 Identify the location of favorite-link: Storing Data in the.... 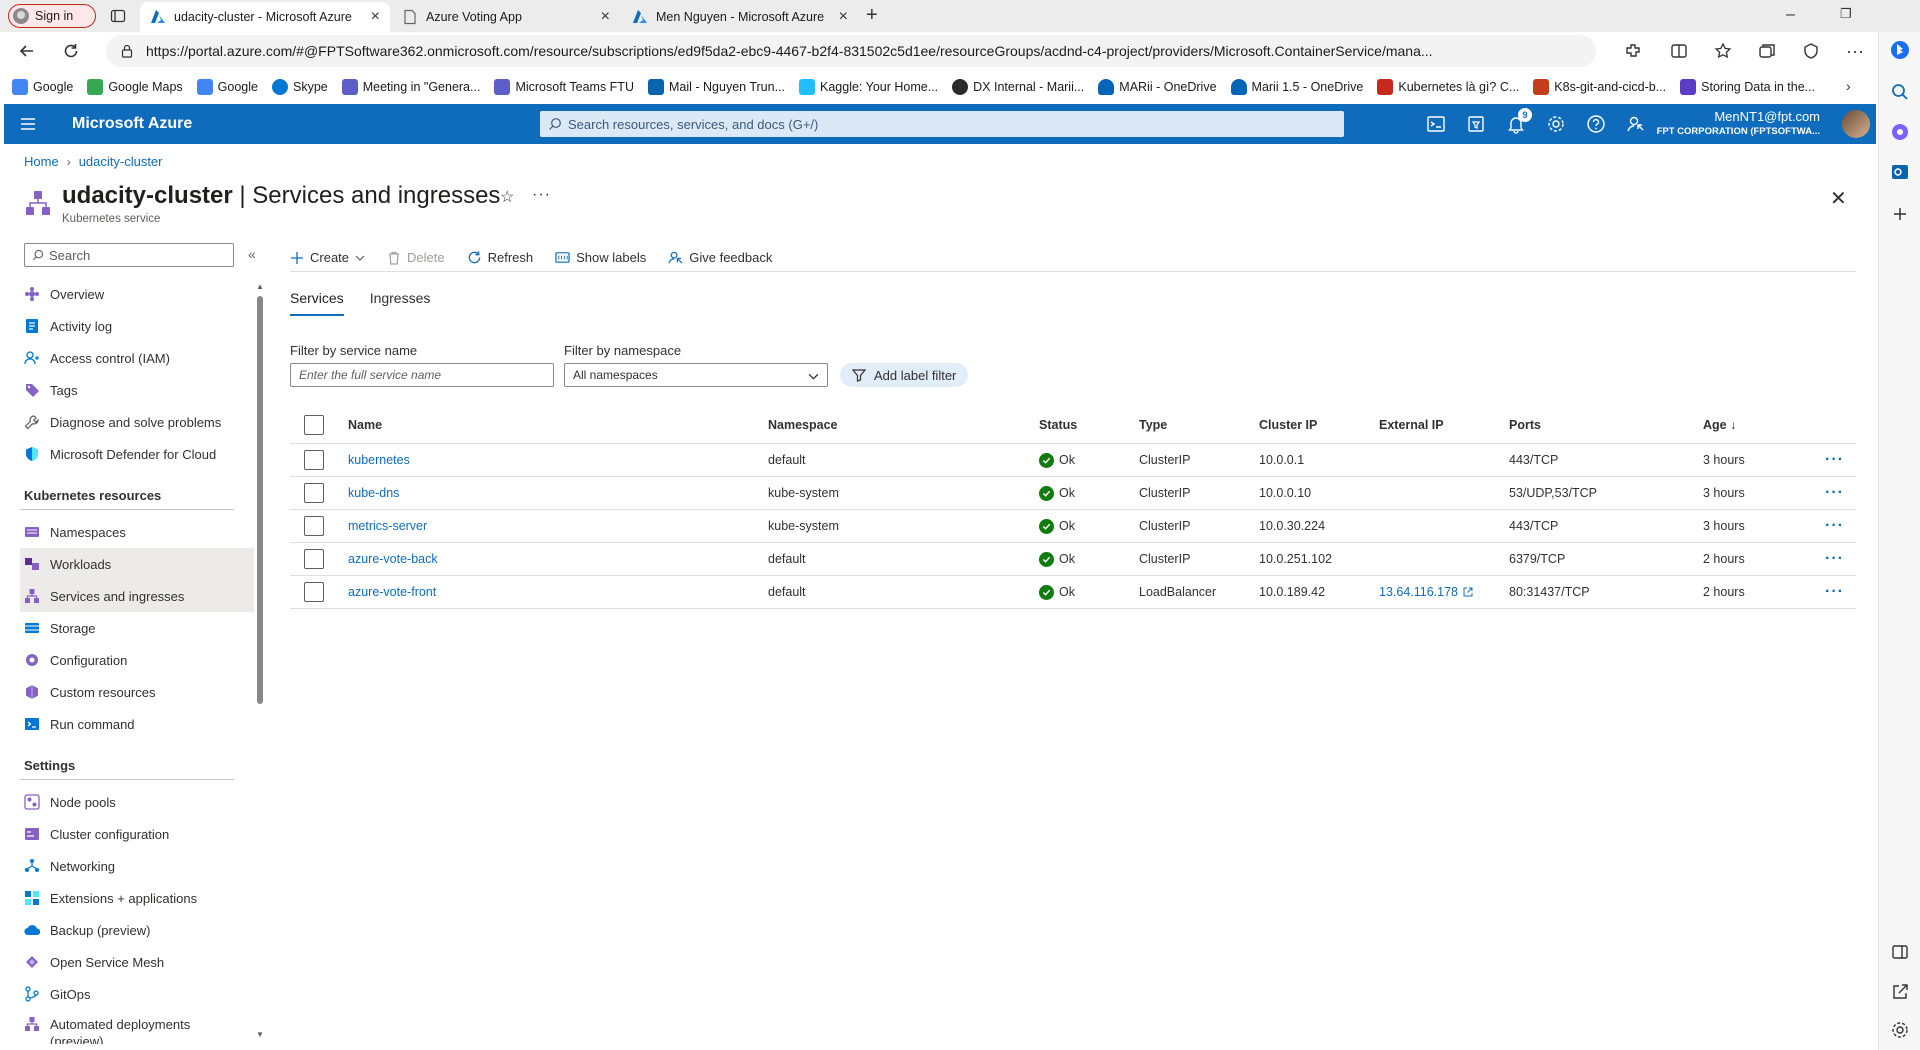
(1747, 87).